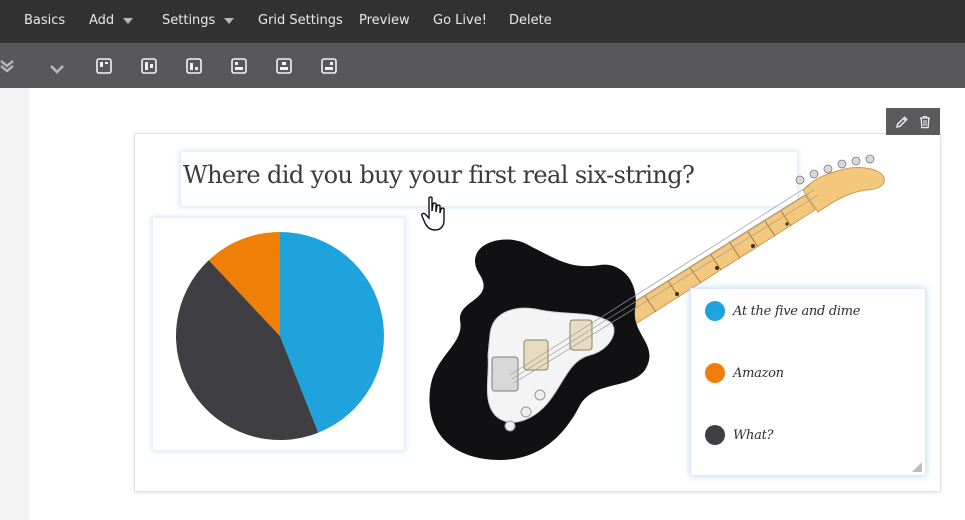 Image resolution: width=965 pixels, height=520 pixels. I want to click on align-top-center-icon, so click(239, 66).